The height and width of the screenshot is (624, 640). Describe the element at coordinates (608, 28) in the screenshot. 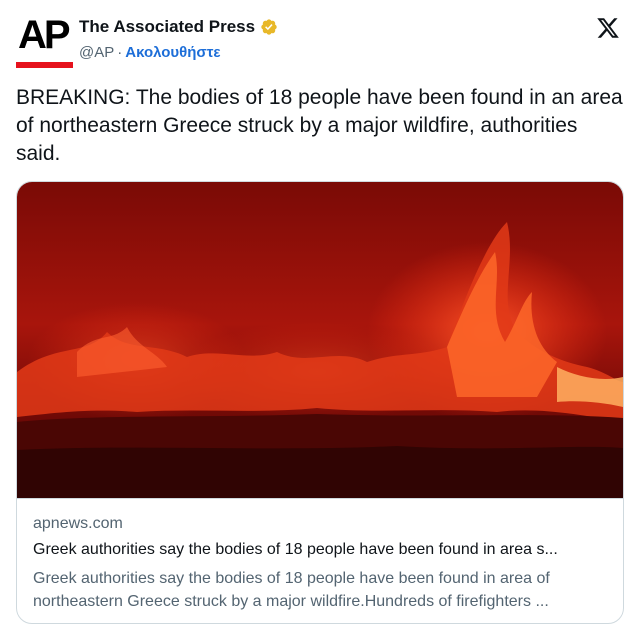

I see `x-logo-icon` at that location.